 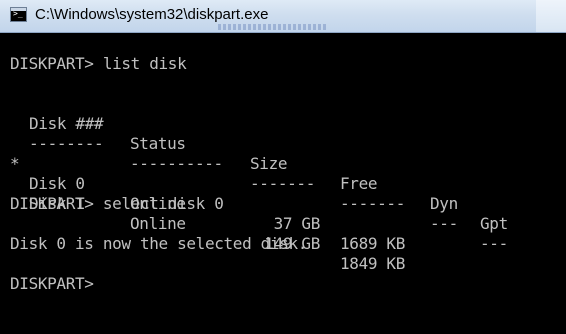 I want to click on header-gpt: Gpt, so click(x=494, y=223).